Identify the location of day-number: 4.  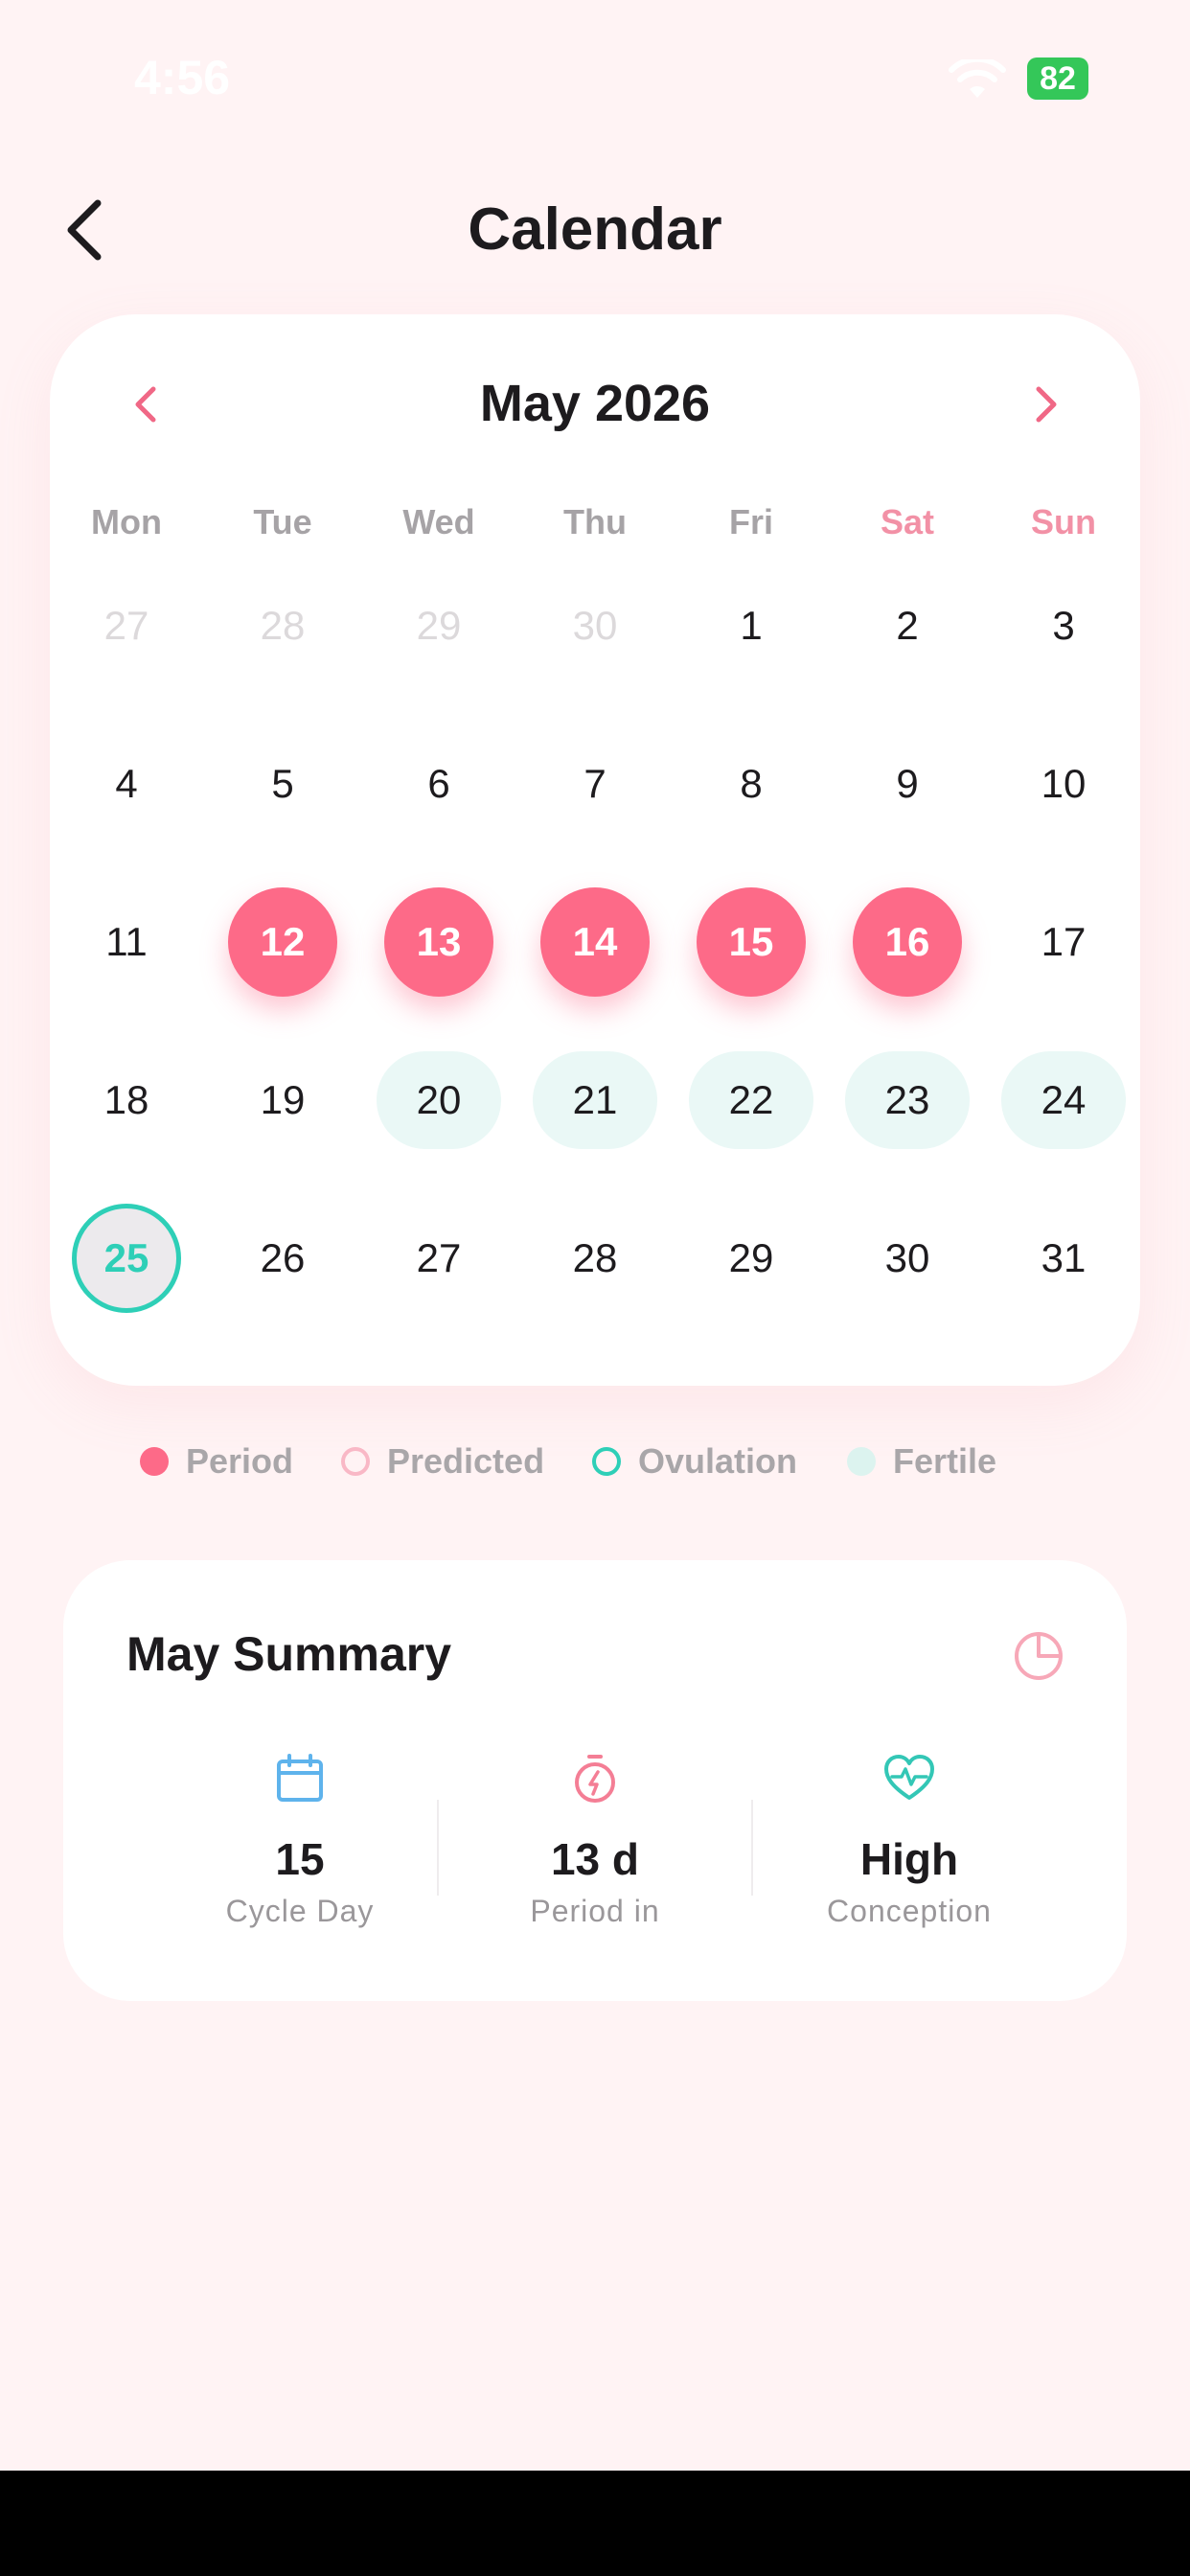
(127, 783).